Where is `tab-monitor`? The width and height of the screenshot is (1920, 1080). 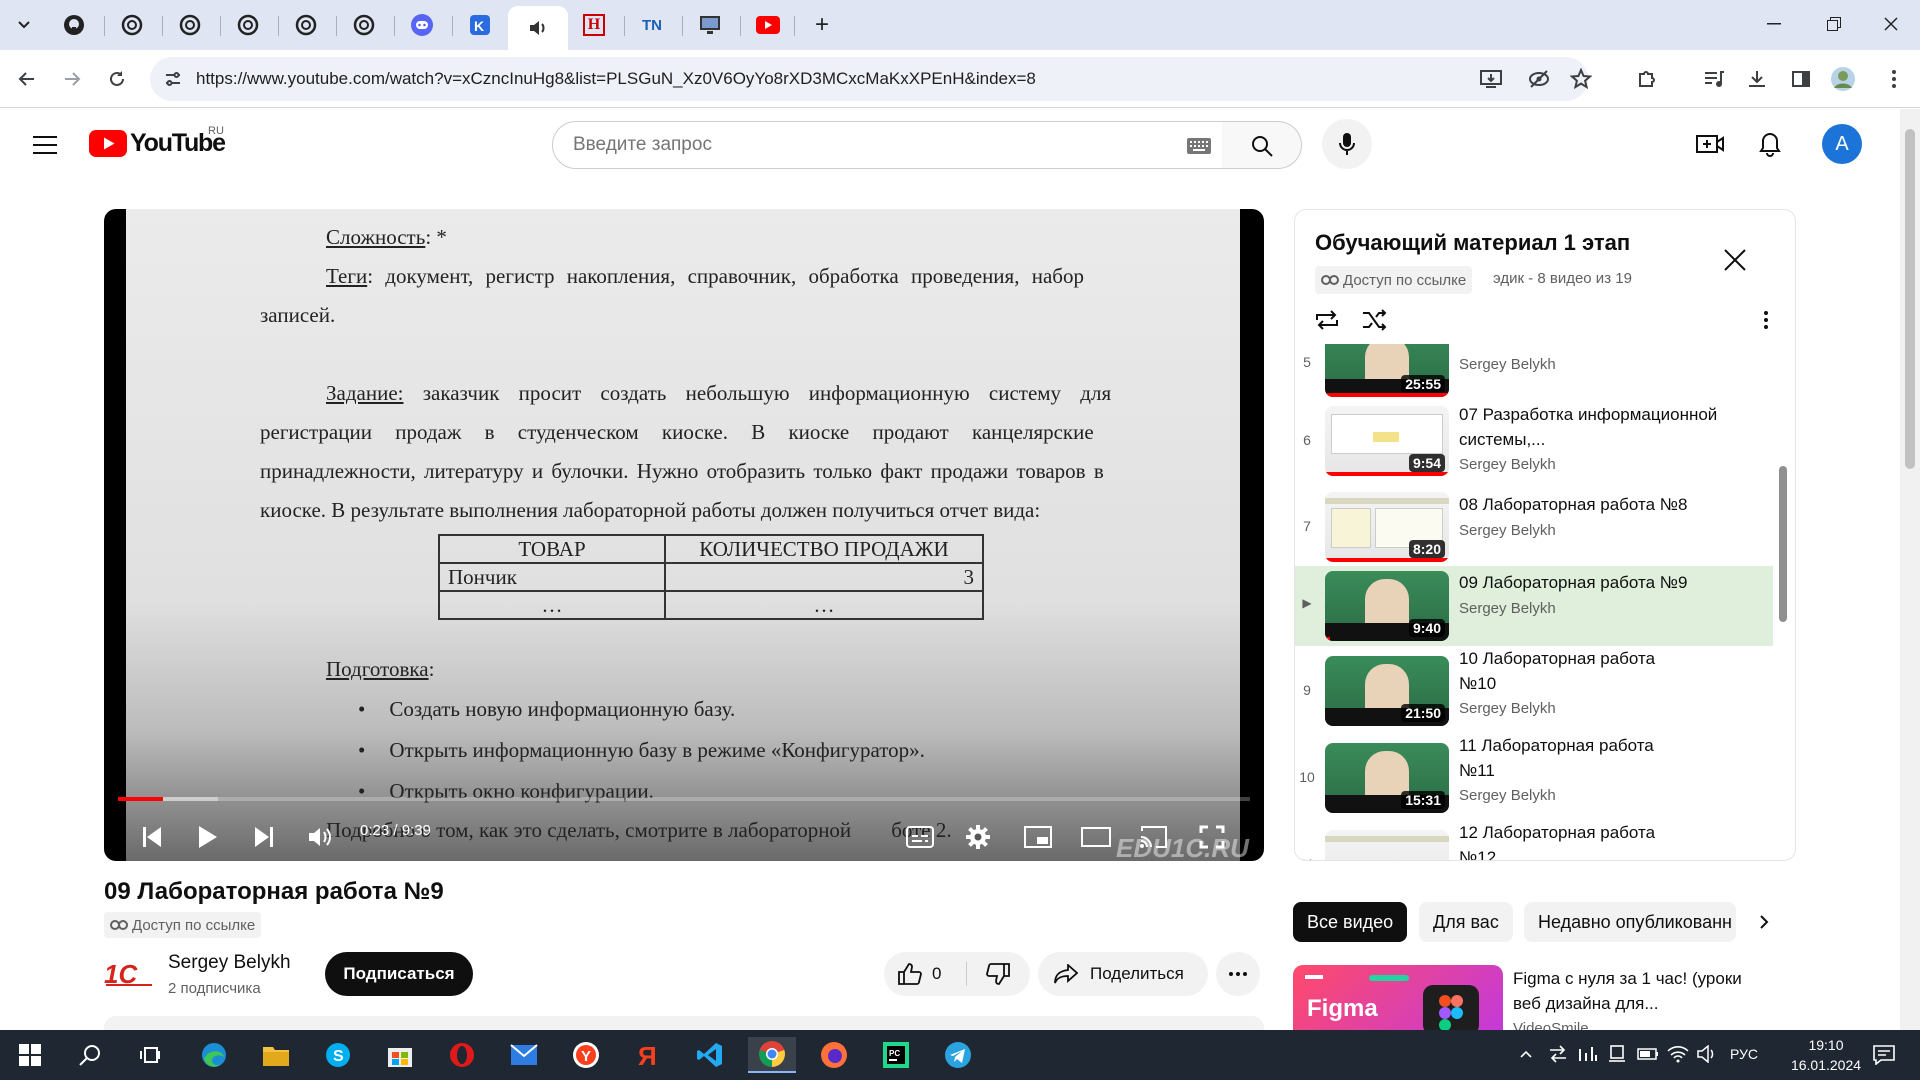
tab-monitor is located at coordinates (710, 25).